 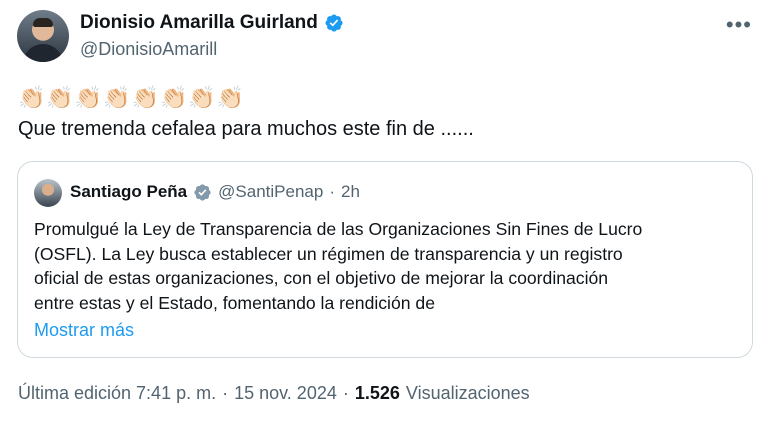 What do you see at coordinates (43, 22) in the screenshot?
I see `avatar-hair` at bounding box center [43, 22].